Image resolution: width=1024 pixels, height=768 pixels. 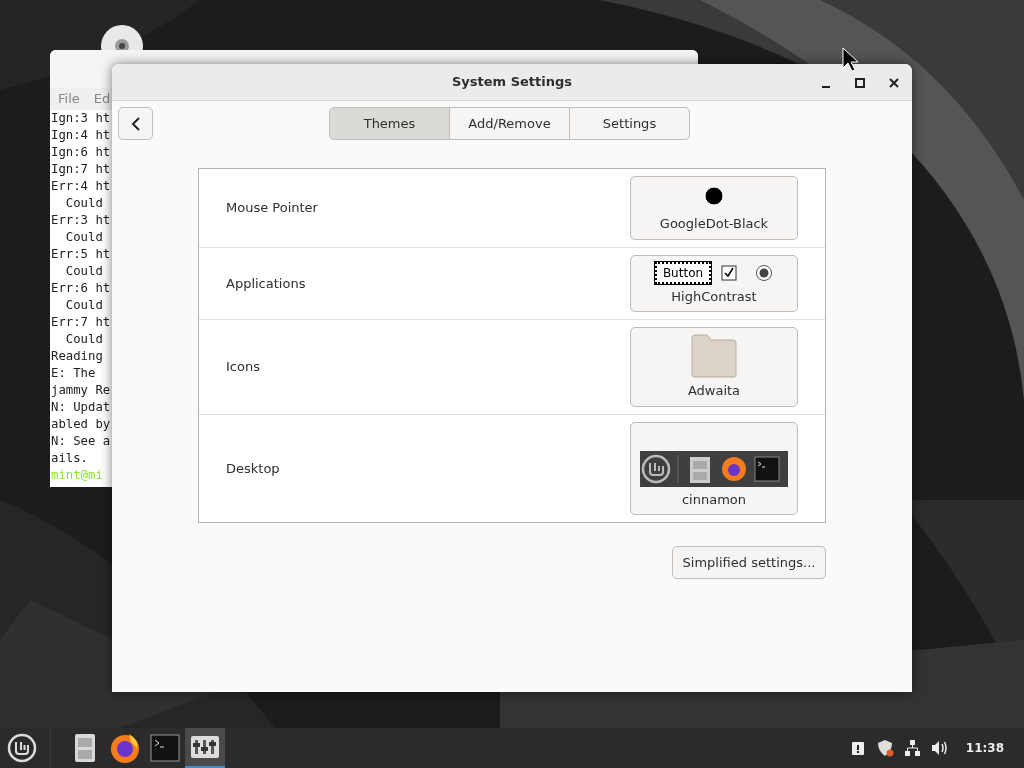 I want to click on theme-button: cinnamon, so click(x=714, y=468).